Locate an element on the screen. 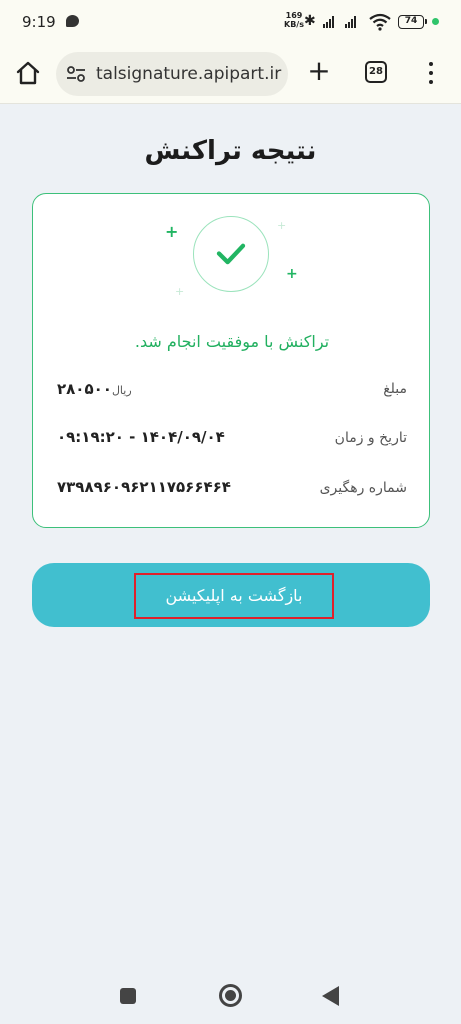 Image resolution: width=461 pixels, height=1024 pixels. tracking-number-label: شماره رهگیری is located at coordinates (363, 488).